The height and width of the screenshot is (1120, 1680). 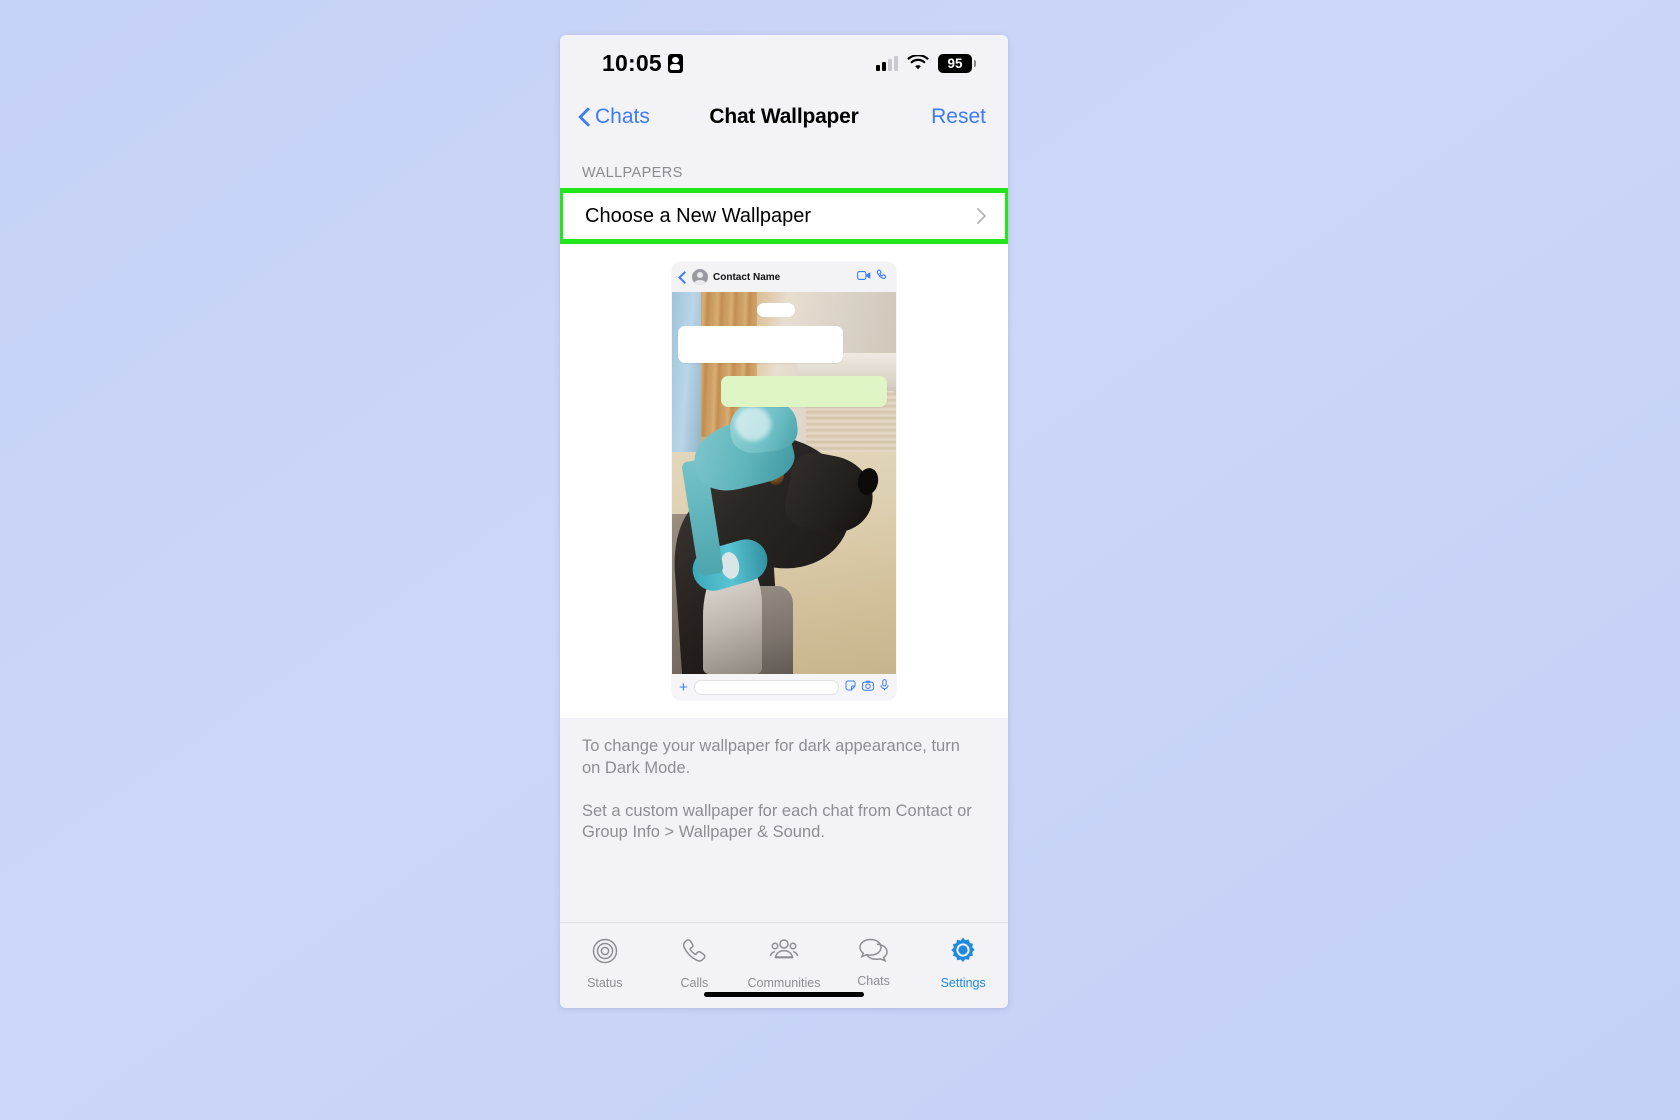 I want to click on communities-icon, so click(x=784, y=953).